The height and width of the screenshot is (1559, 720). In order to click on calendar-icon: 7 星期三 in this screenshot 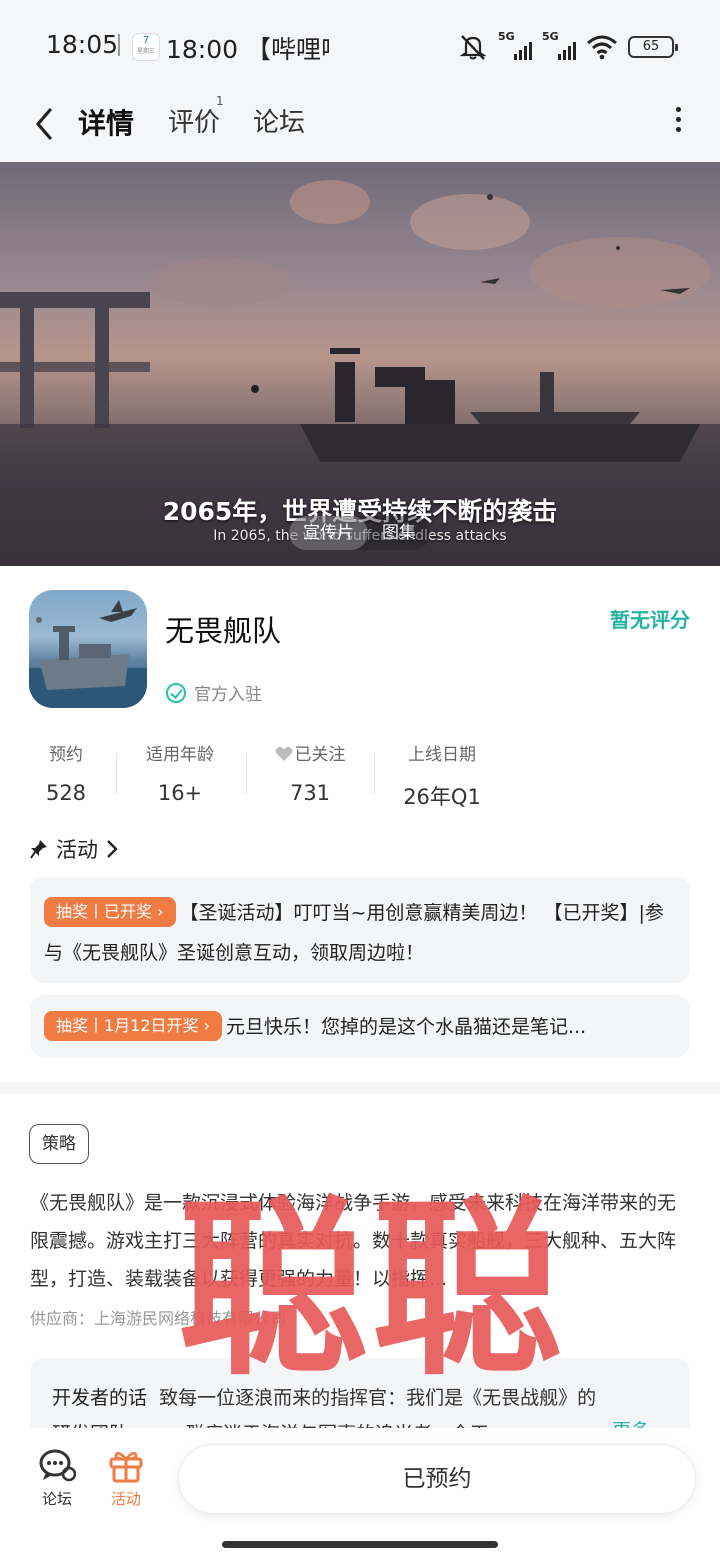, I will do `click(146, 47)`.